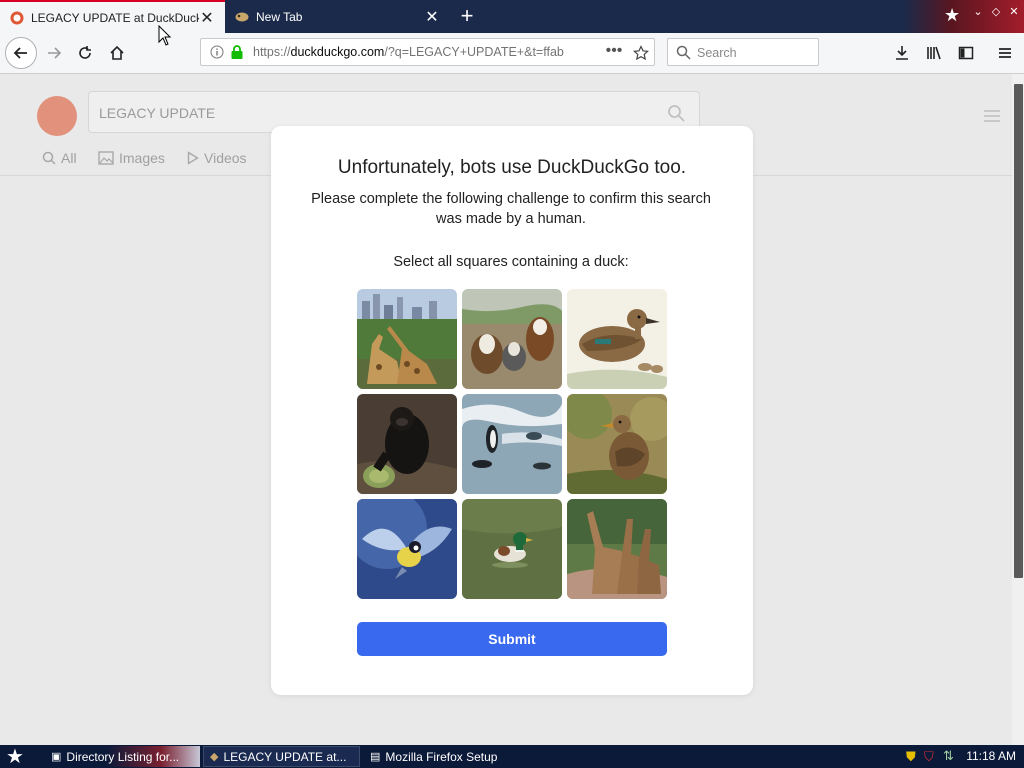 This screenshot has height=768, width=1024. Describe the element at coordinates (272, 52) in the screenshot. I see `url-scheme: https://` at that location.